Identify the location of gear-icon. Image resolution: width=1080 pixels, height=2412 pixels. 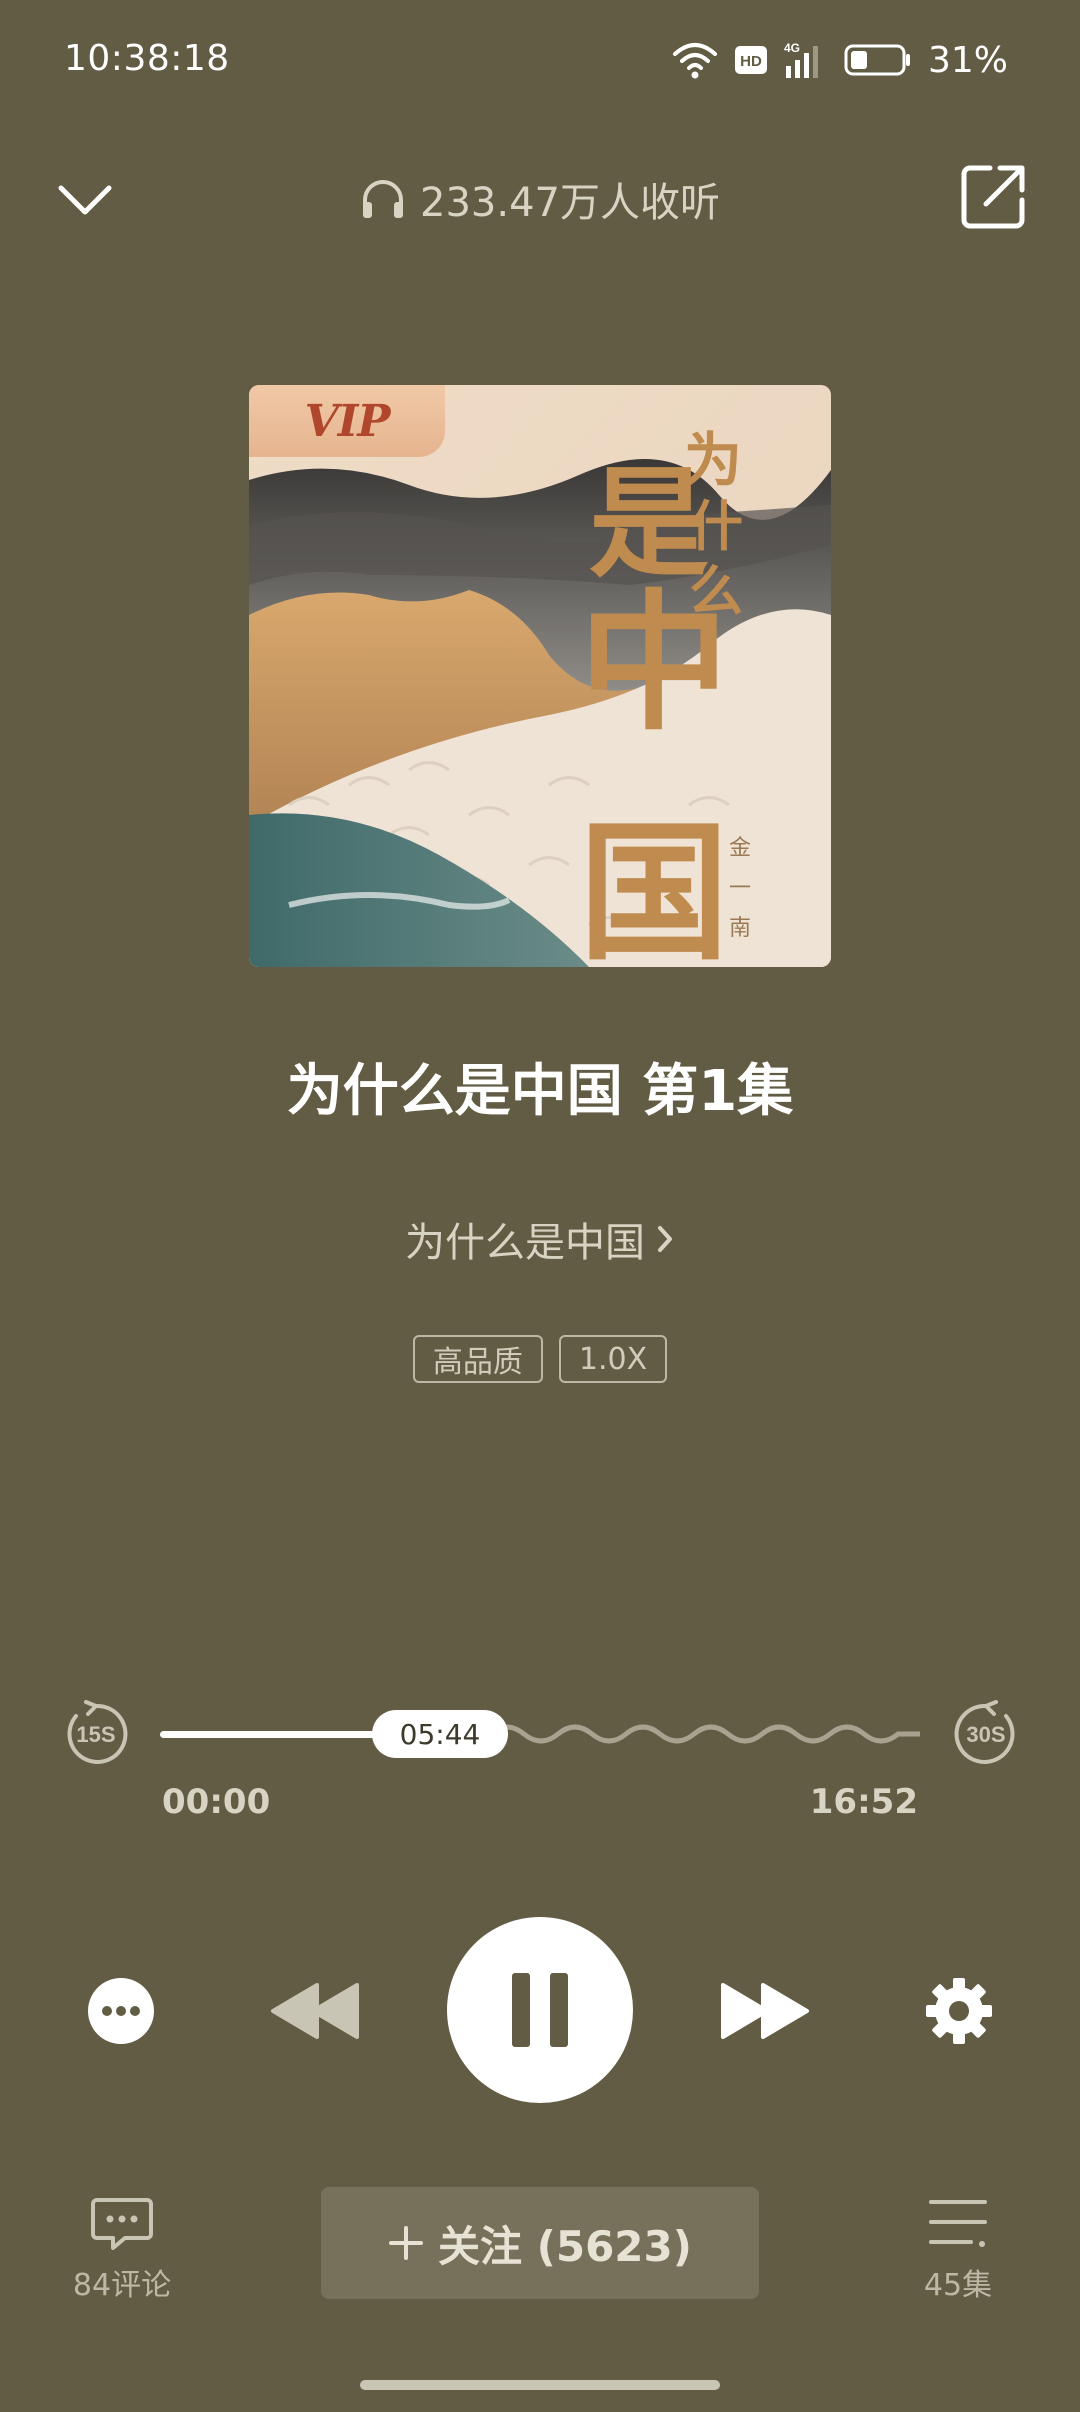
(959, 2011).